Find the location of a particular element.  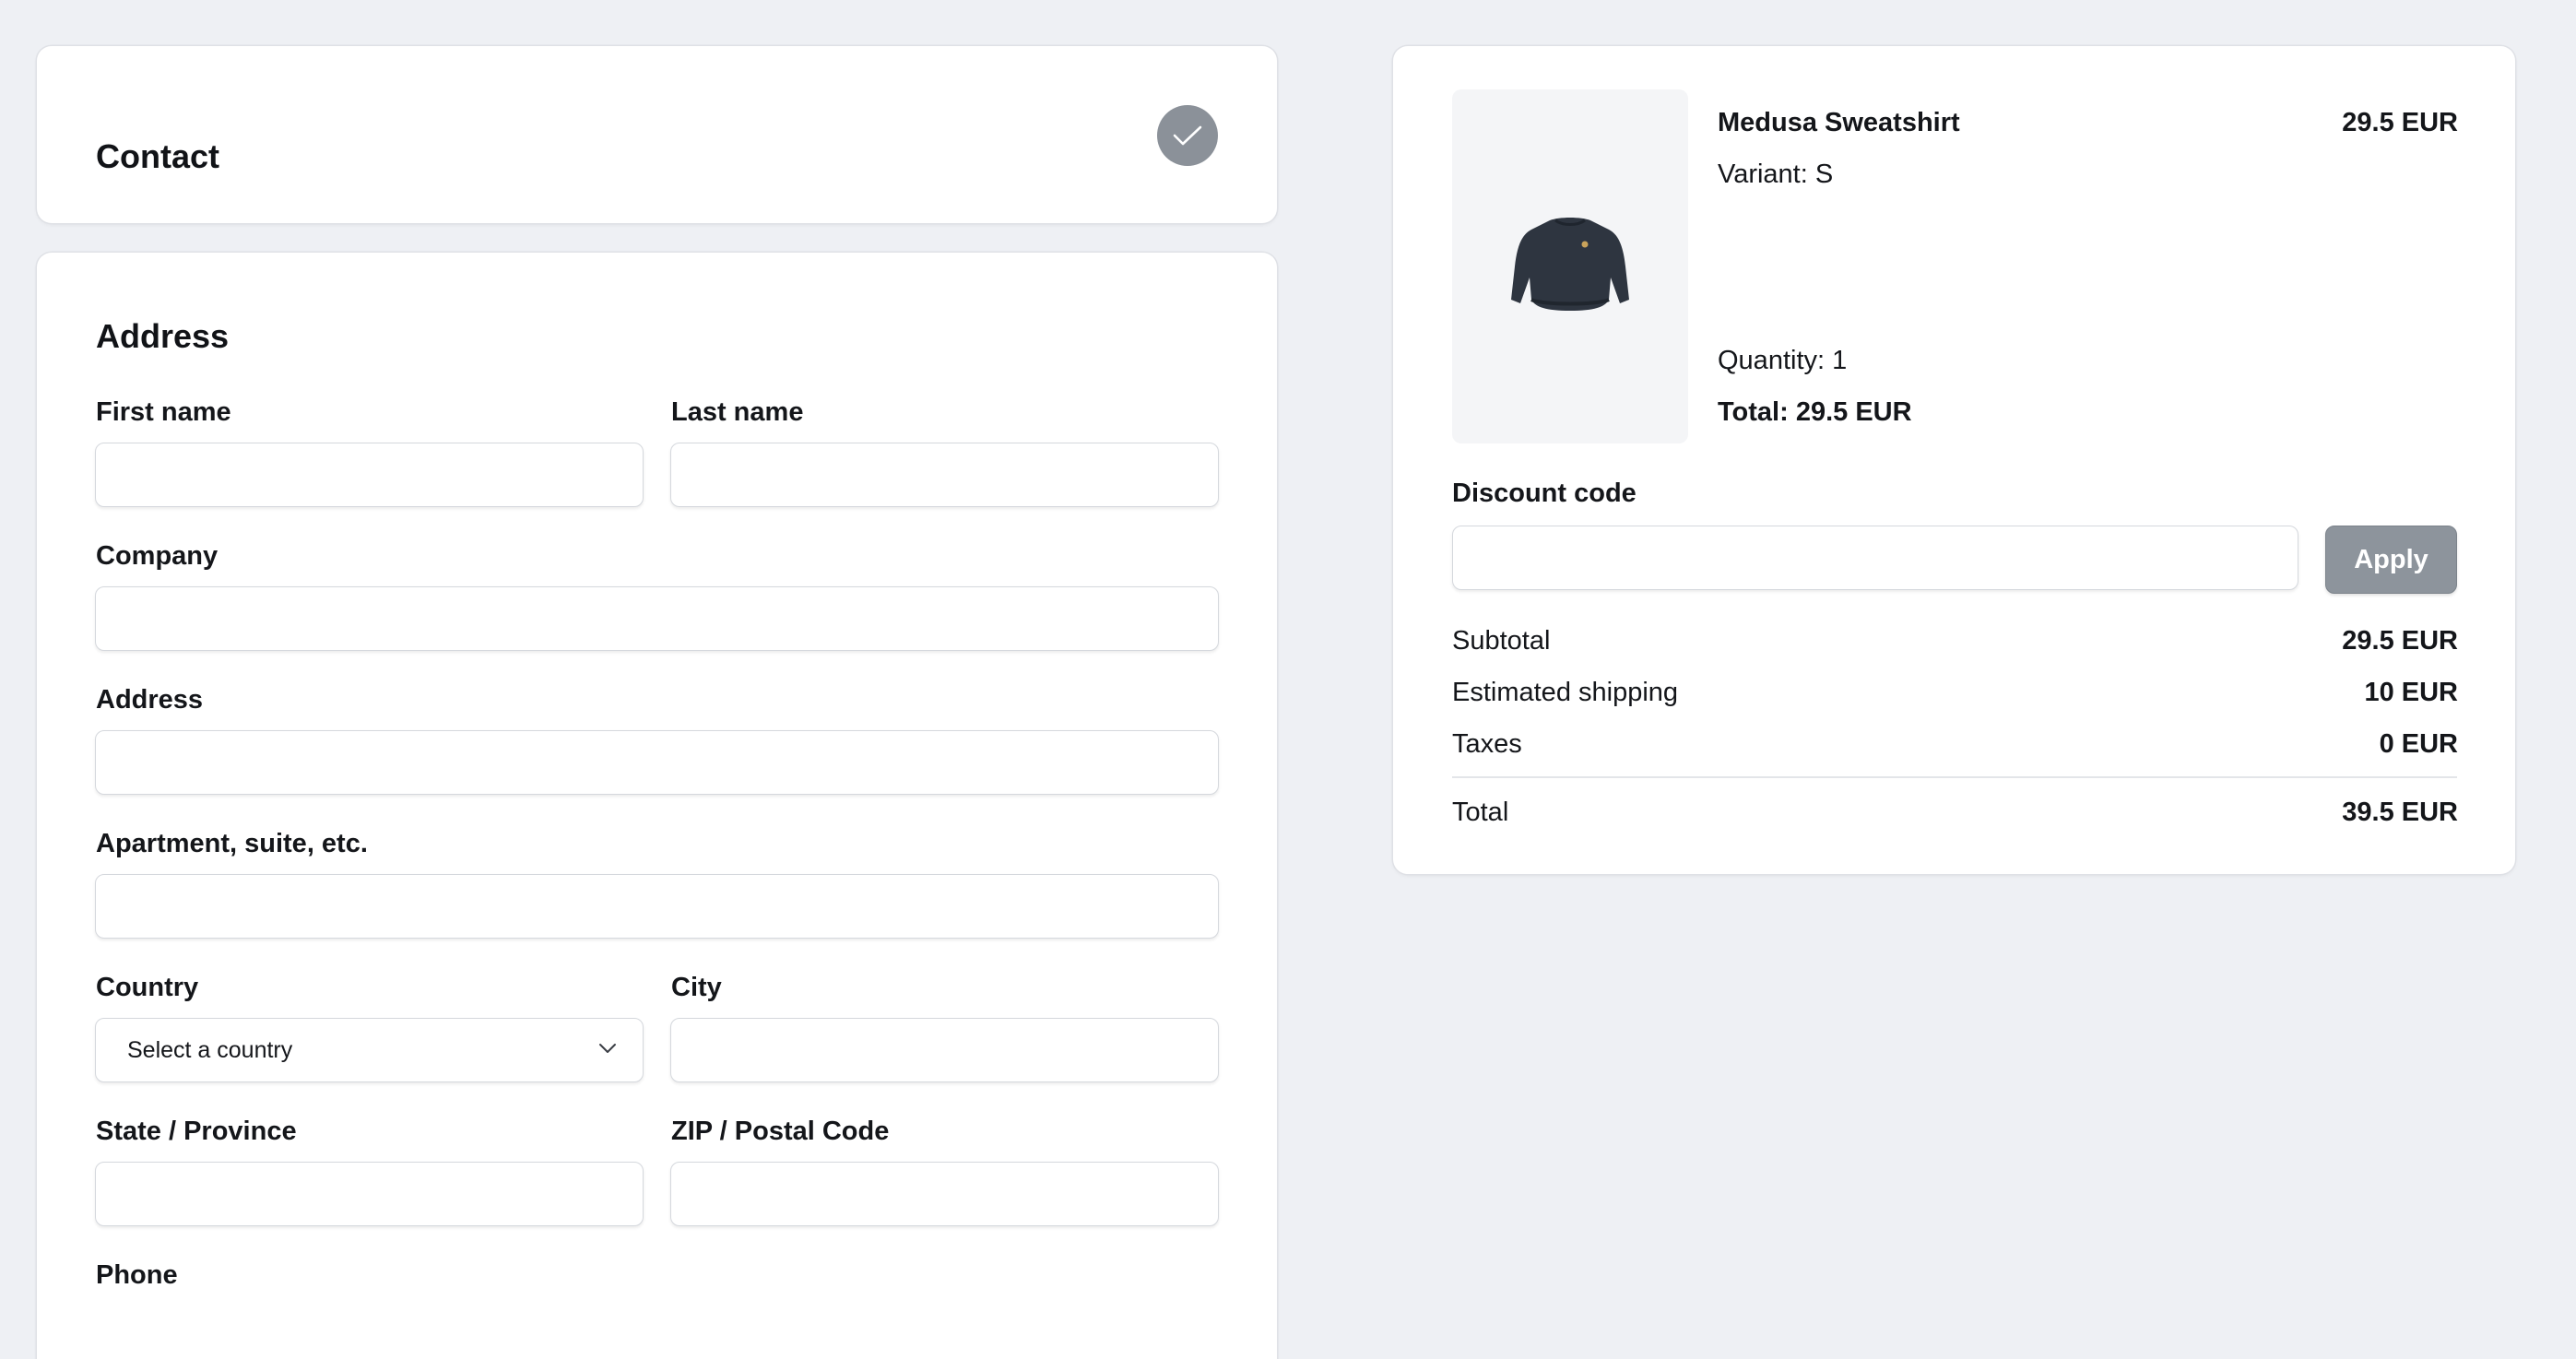

city-input is located at coordinates (944, 1050).